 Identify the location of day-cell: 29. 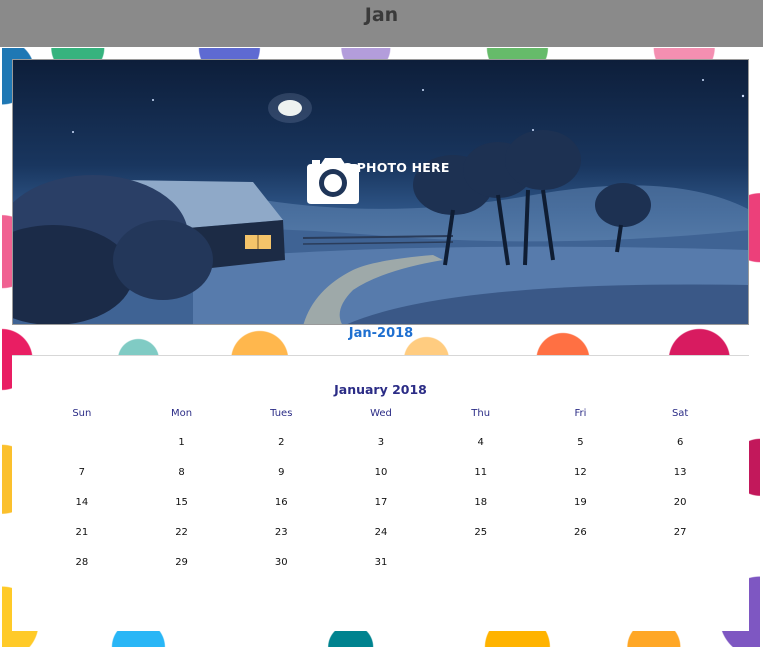
(181, 562).